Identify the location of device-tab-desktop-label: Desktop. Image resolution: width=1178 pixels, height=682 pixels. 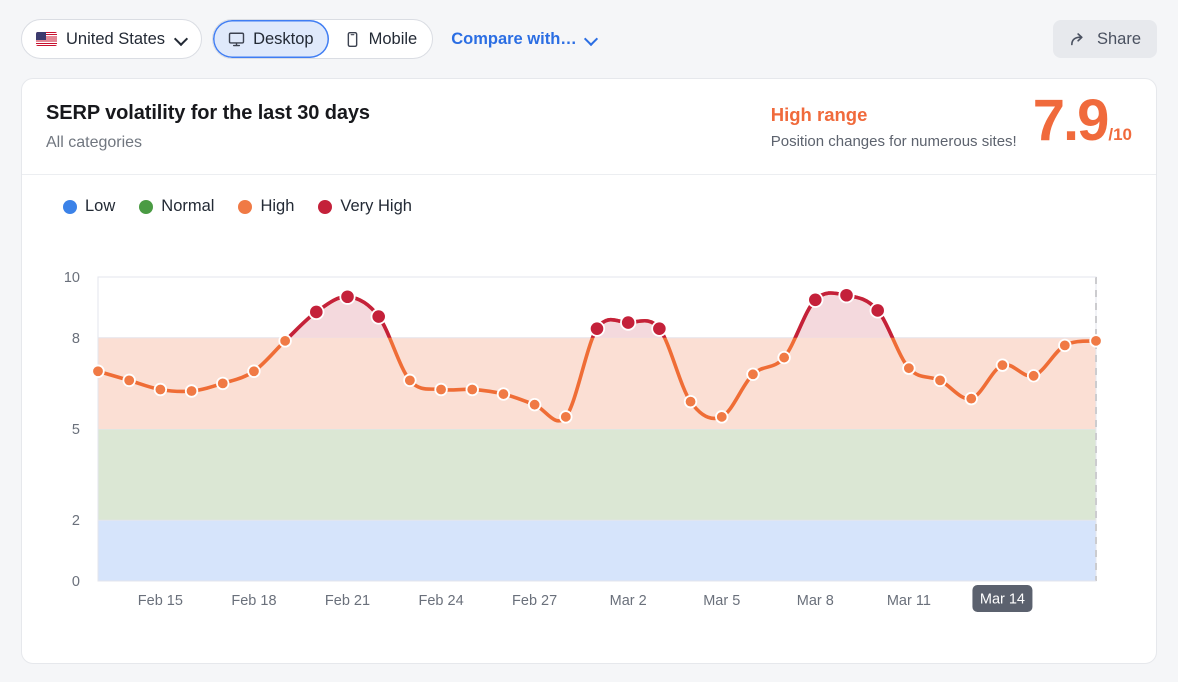
(283, 38).